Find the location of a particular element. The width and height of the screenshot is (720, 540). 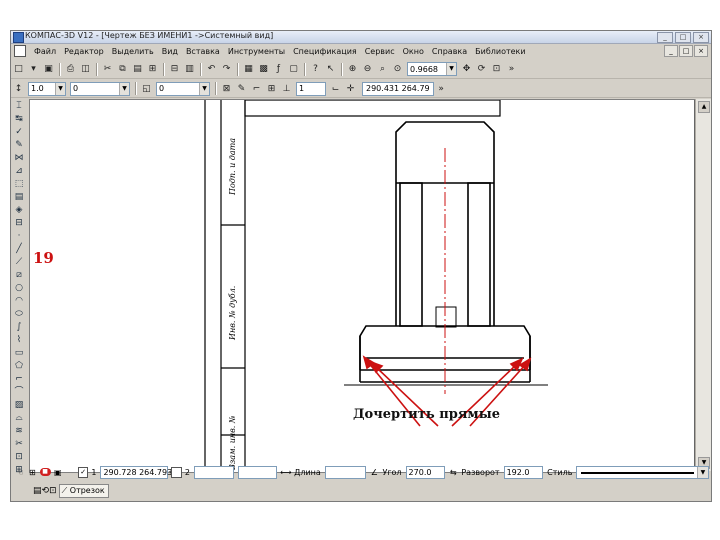

point-icon: · is located at coordinates (19, 236).